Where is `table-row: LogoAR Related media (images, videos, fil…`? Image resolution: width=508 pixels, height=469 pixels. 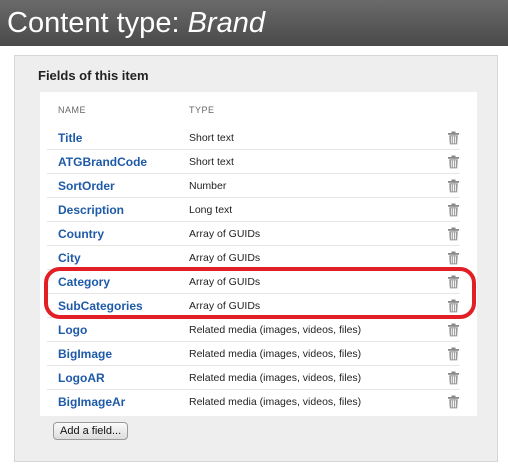 table-row: LogoAR Related media (images, videos, fil… is located at coordinates (253, 378).